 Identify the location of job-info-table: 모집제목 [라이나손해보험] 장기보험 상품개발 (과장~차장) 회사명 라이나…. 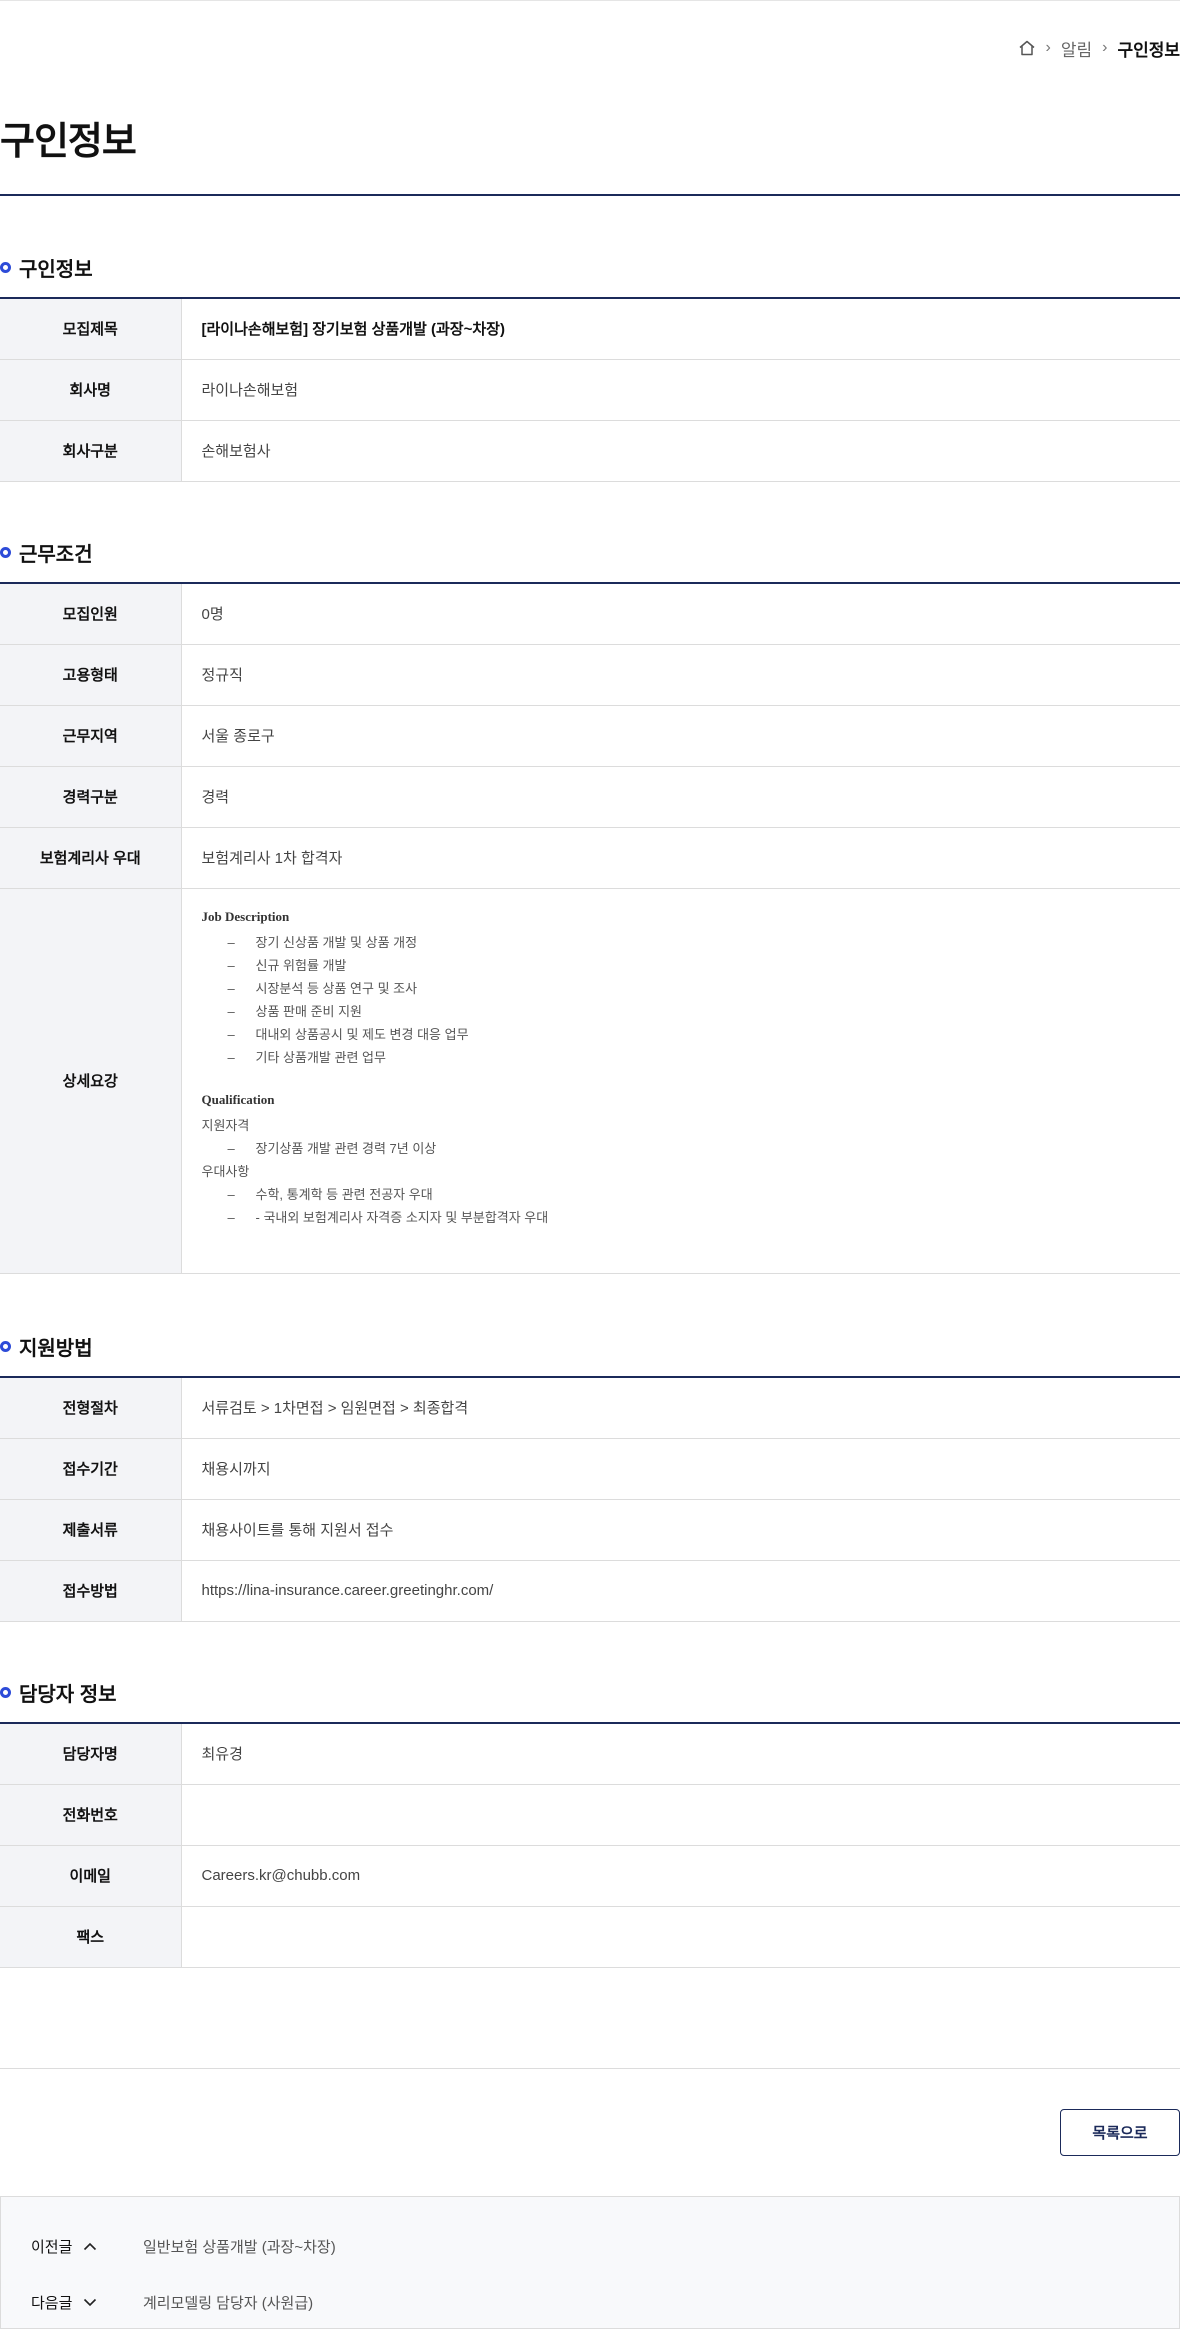
(590, 389).